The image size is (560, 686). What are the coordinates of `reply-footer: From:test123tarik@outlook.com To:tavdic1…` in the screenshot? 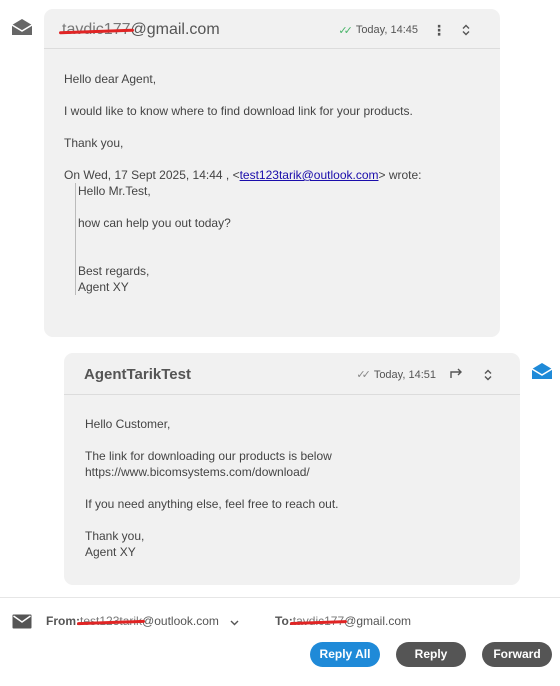 It's located at (280, 641).